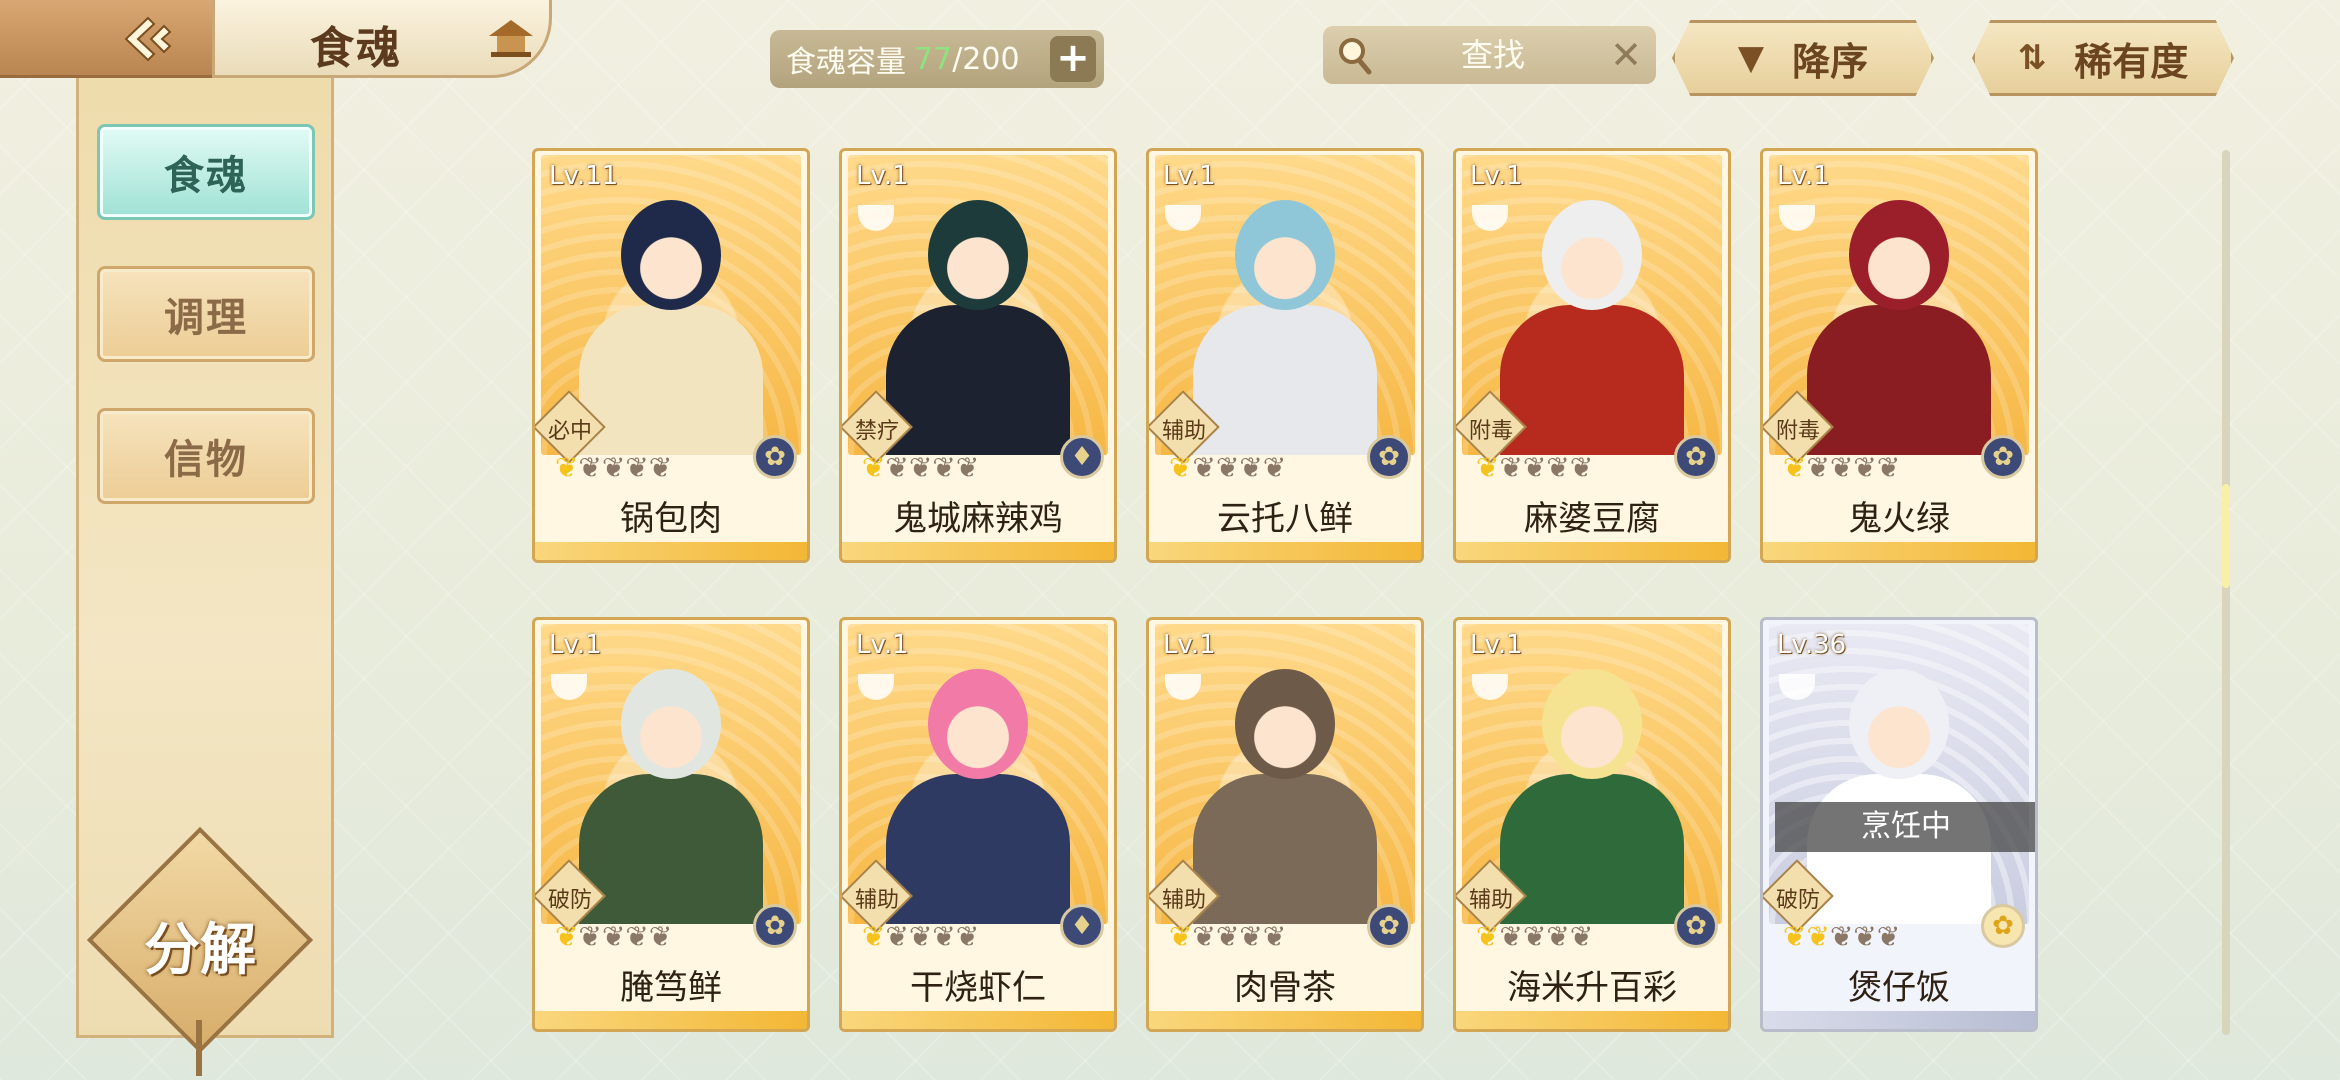 The width and height of the screenshot is (2340, 1080). I want to click on sort-order-button: ▼ 降序, so click(1803, 58).